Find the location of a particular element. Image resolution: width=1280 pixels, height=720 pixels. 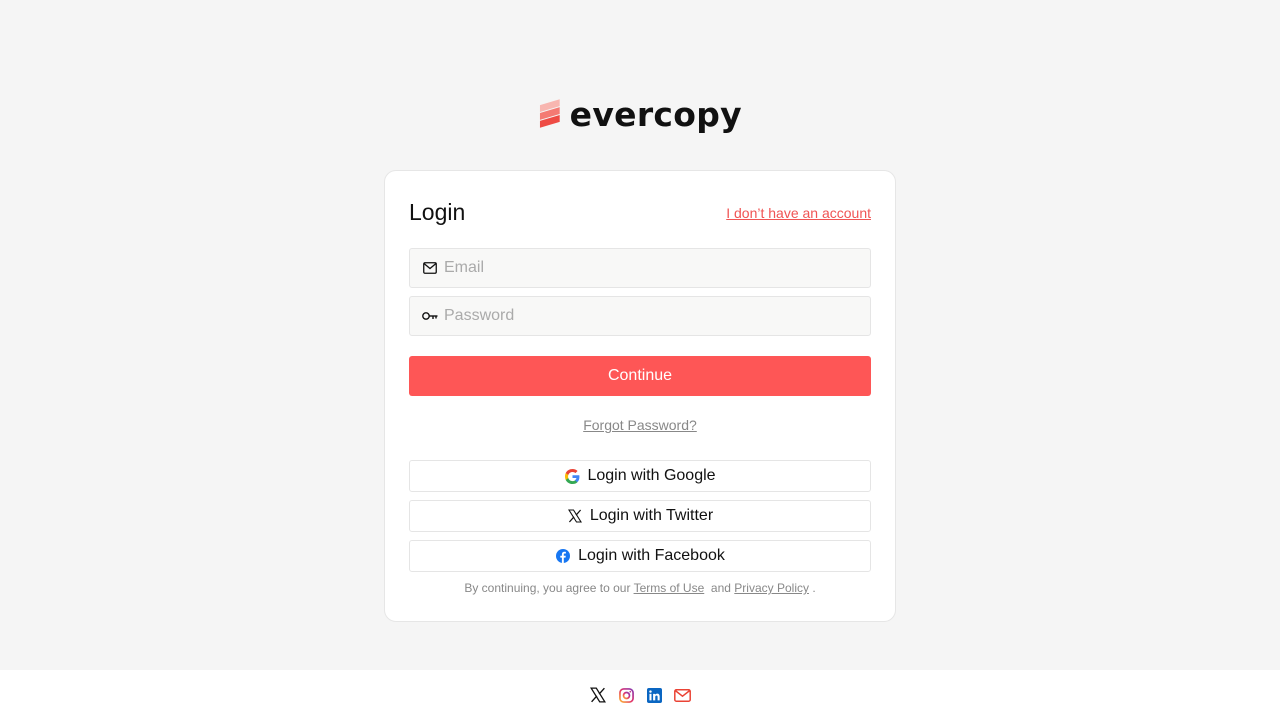

facebook-icon is located at coordinates (563, 556).